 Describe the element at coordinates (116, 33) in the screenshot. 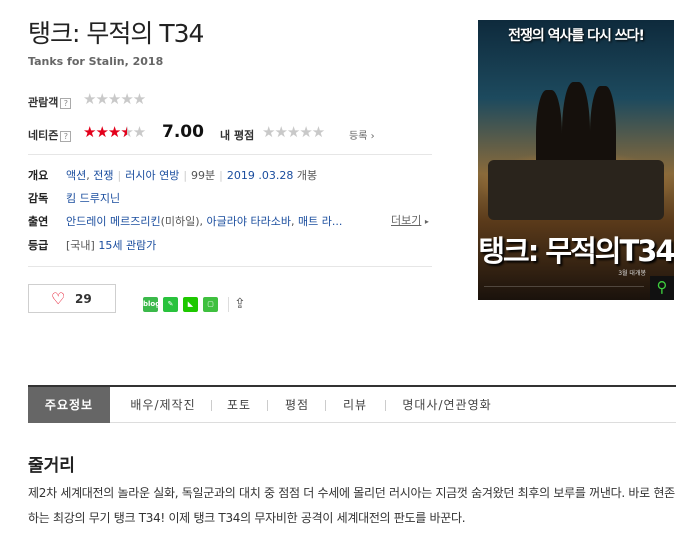

I see `movie-title: 탱크: 무적의 T34` at that location.